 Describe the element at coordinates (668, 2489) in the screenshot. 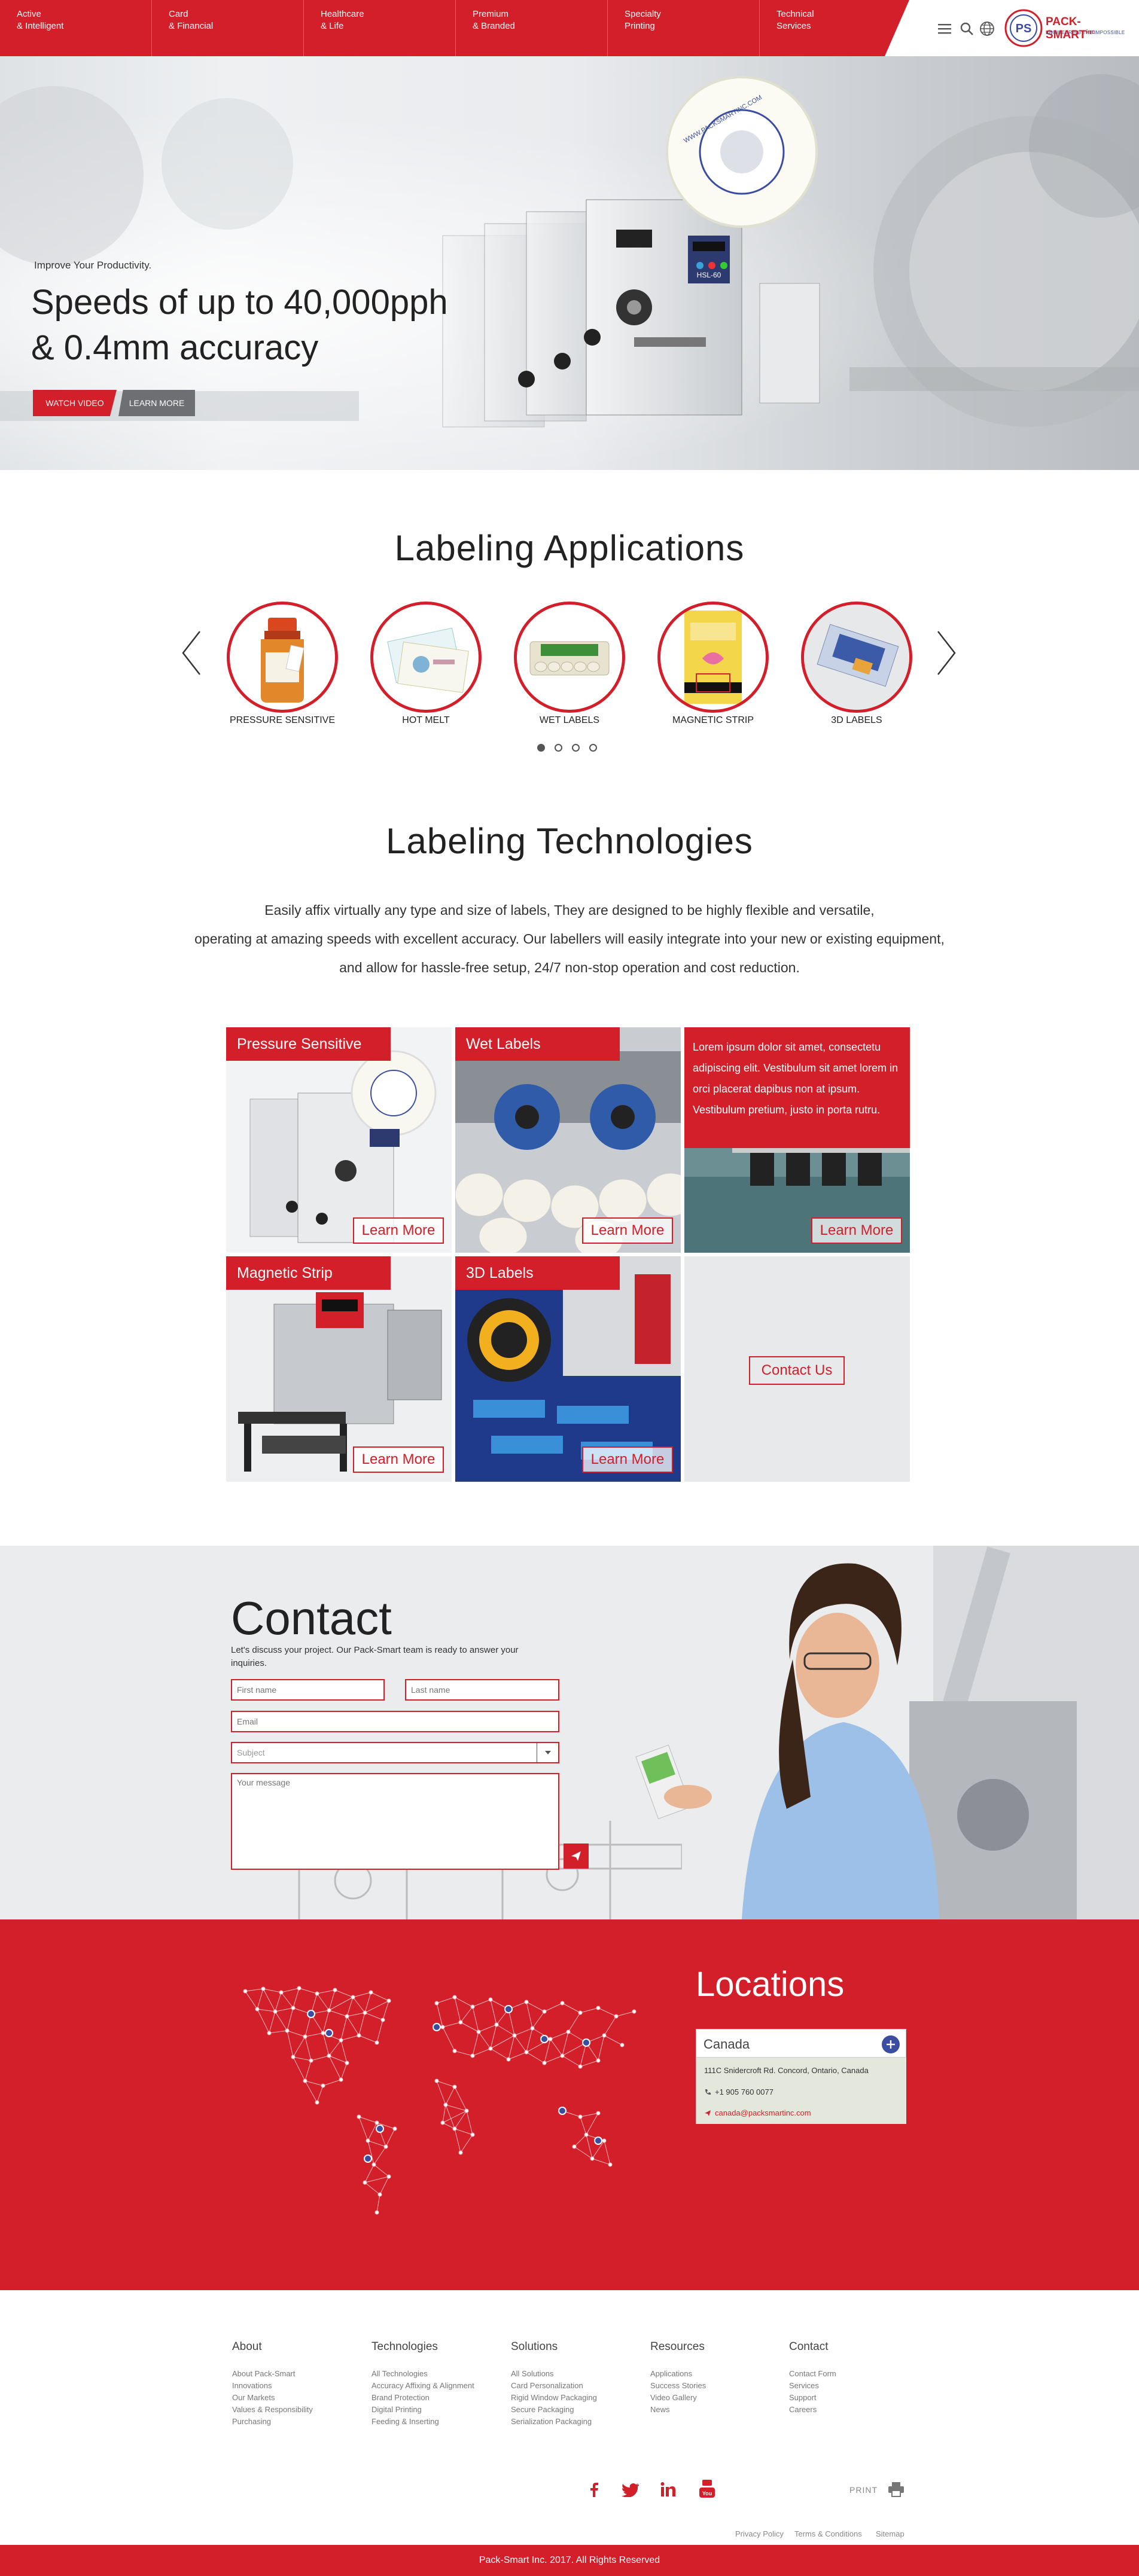

I see `linkedin-icon` at that location.